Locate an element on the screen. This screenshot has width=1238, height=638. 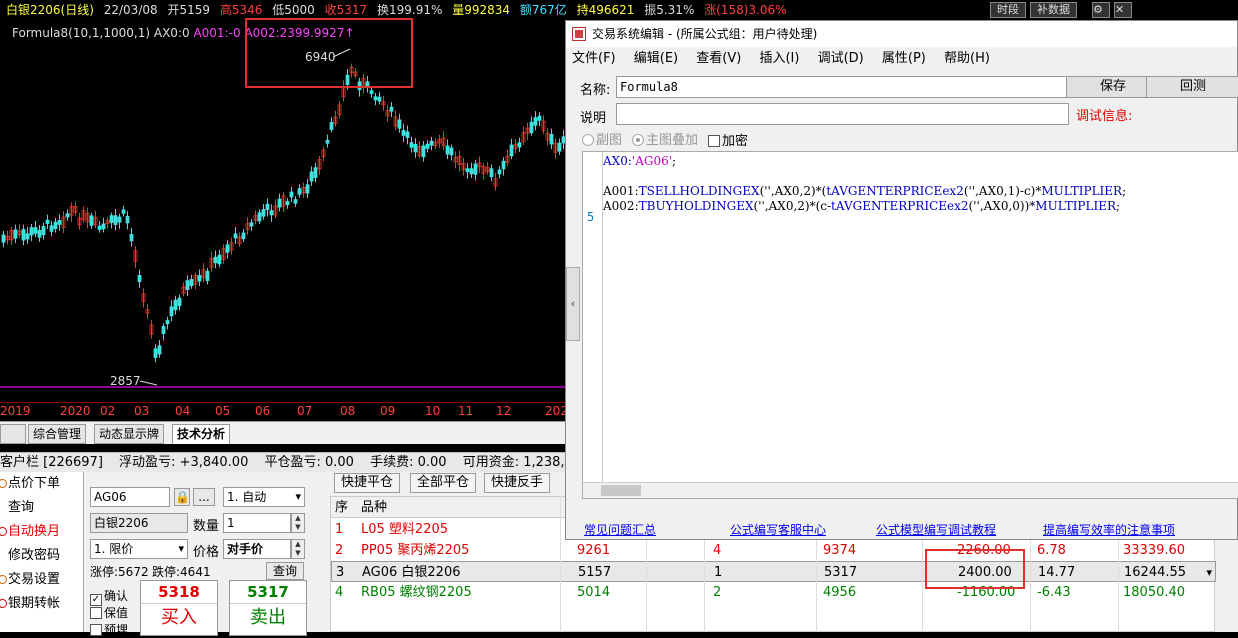
cell-name: RB05 螺纹钢2205 is located at coordinates (416, 592).